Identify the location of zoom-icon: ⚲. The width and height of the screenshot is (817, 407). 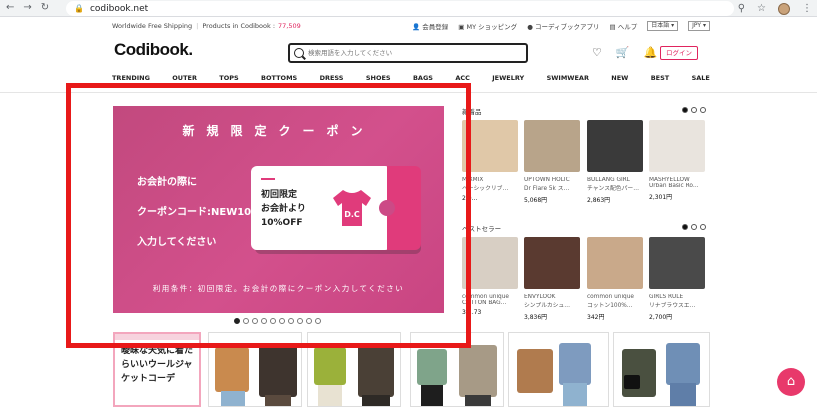
(741, 8).